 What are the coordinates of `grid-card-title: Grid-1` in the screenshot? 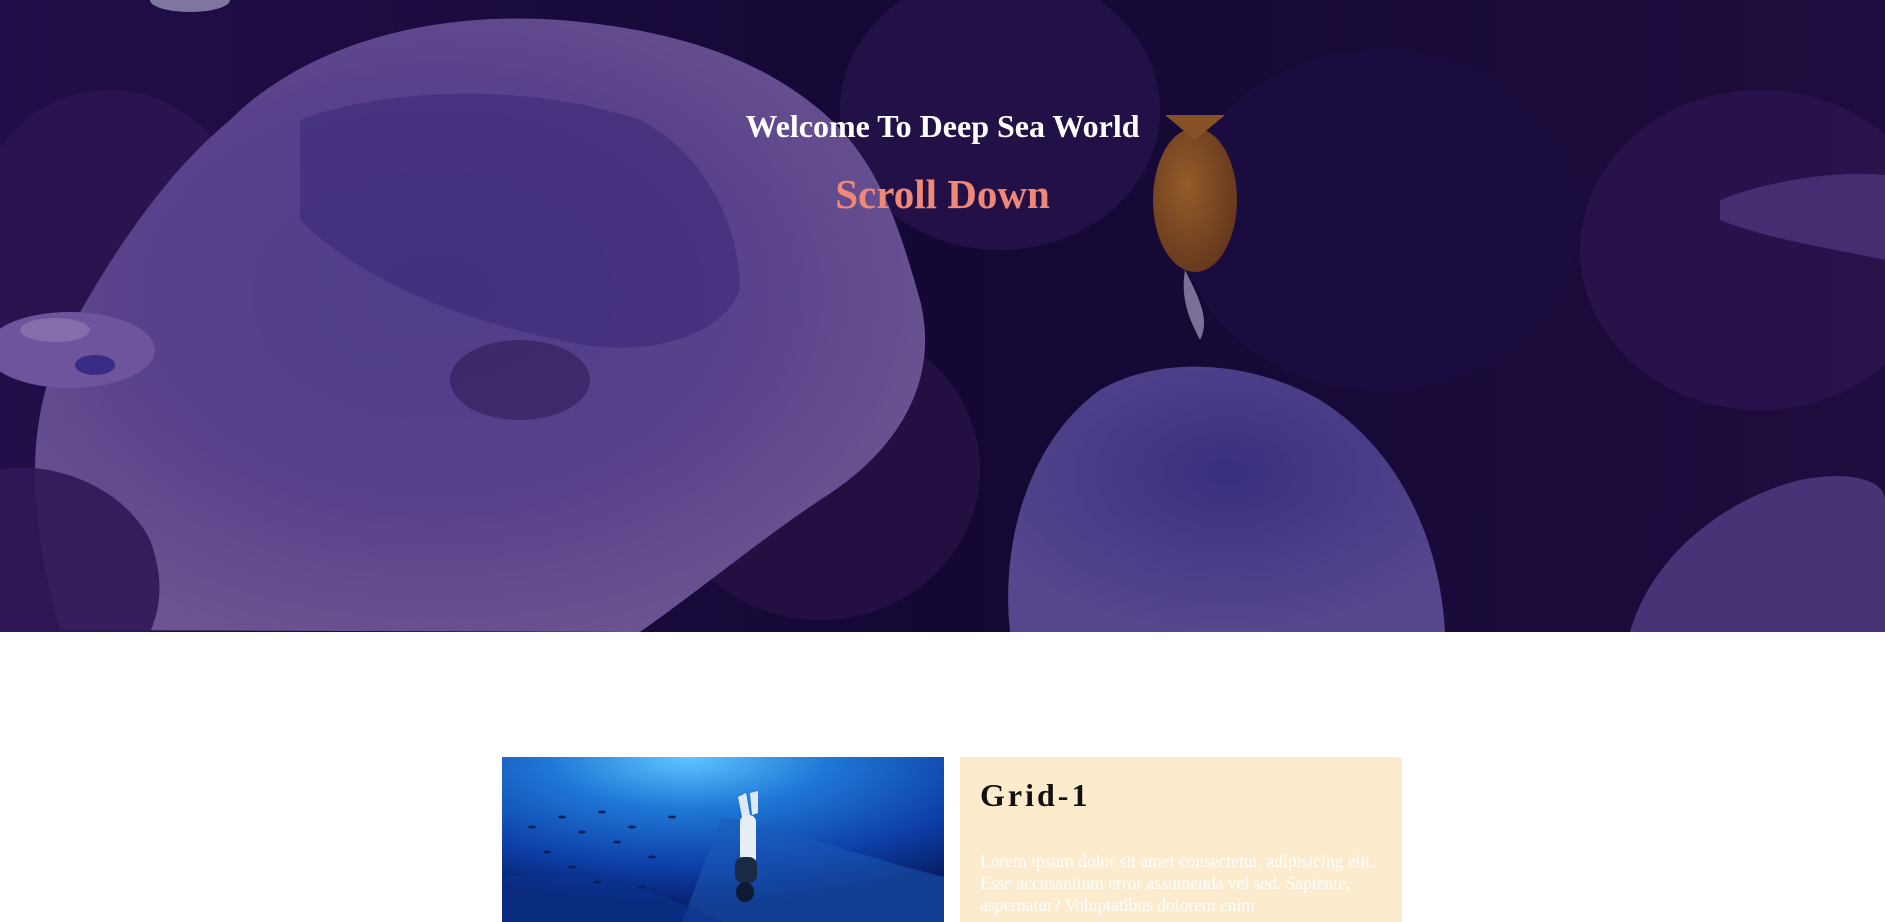 It's located at (1035, 795).